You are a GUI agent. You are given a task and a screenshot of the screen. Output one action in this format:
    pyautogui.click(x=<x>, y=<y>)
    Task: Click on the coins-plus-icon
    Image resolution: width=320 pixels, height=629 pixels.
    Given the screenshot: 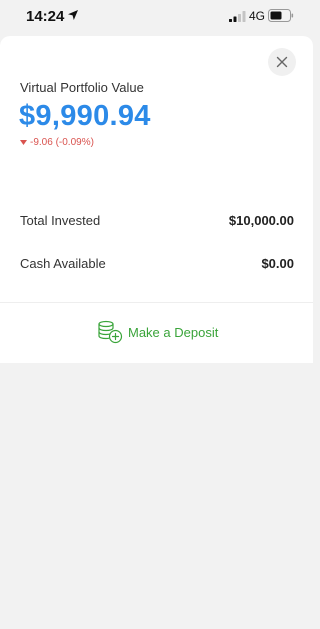 What is the action you would take?
    pyautogui.click(x=110, y=332)
    